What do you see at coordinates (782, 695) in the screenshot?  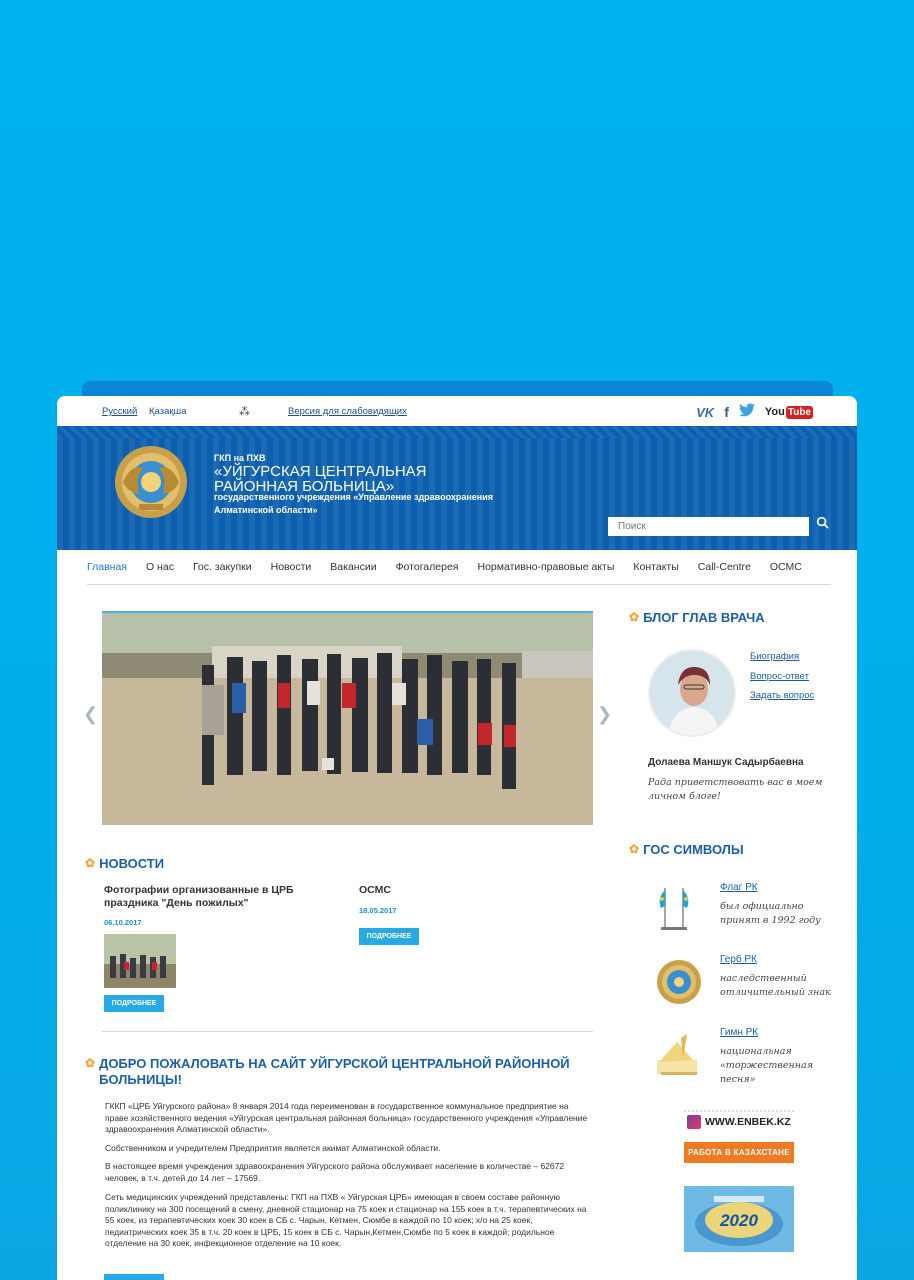 I see `ask-question-link: Задать вопрос` at bounding box center [782, 695].